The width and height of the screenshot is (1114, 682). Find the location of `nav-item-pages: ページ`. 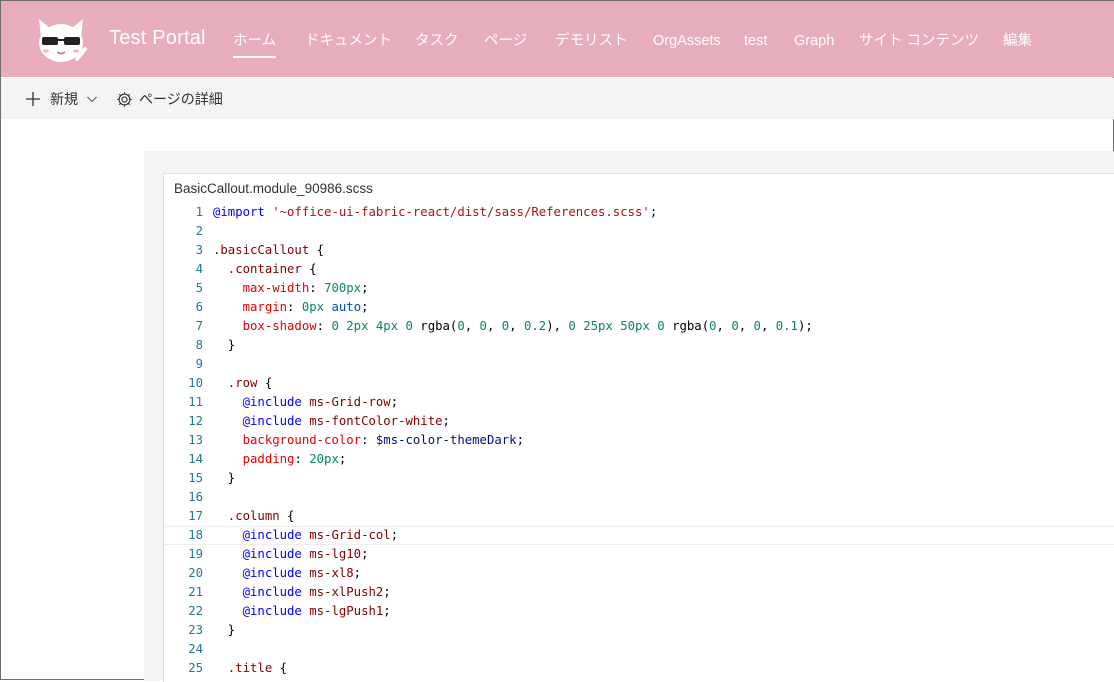

nav-item-pages: ページ is located at coordinates (505, 41).